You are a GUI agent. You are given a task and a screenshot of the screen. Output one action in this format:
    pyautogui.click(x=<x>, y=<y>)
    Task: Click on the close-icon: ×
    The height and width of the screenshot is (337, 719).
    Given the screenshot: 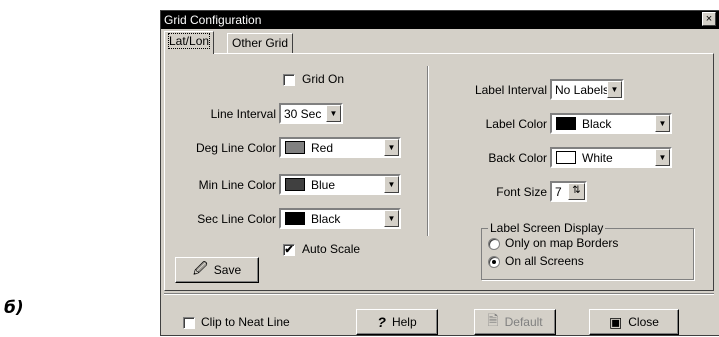 What is the action you would take?
    pyautogui.click(x=709, y=19)
    